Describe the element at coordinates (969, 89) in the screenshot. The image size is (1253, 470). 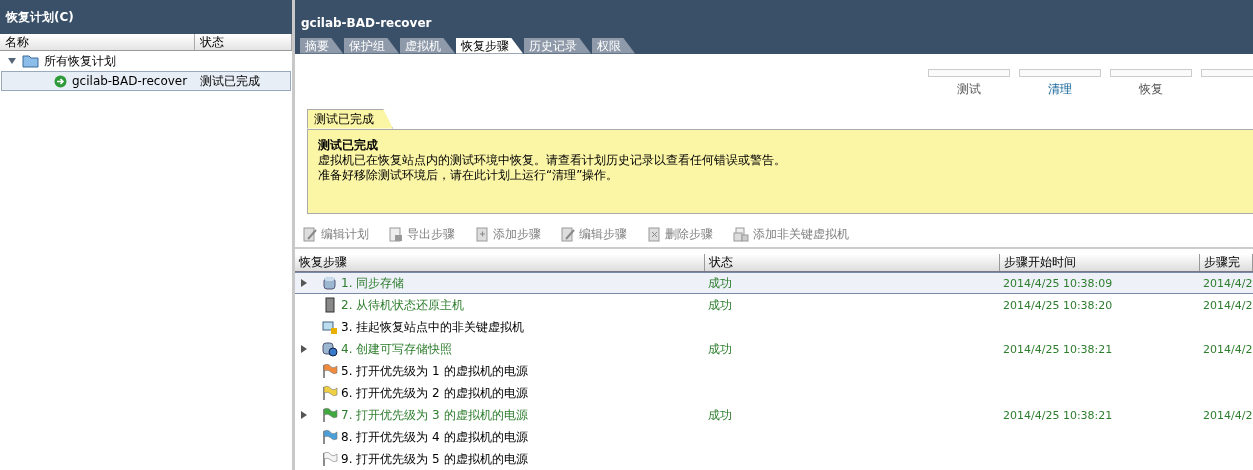
I see `stage-label: 测试` at that location.